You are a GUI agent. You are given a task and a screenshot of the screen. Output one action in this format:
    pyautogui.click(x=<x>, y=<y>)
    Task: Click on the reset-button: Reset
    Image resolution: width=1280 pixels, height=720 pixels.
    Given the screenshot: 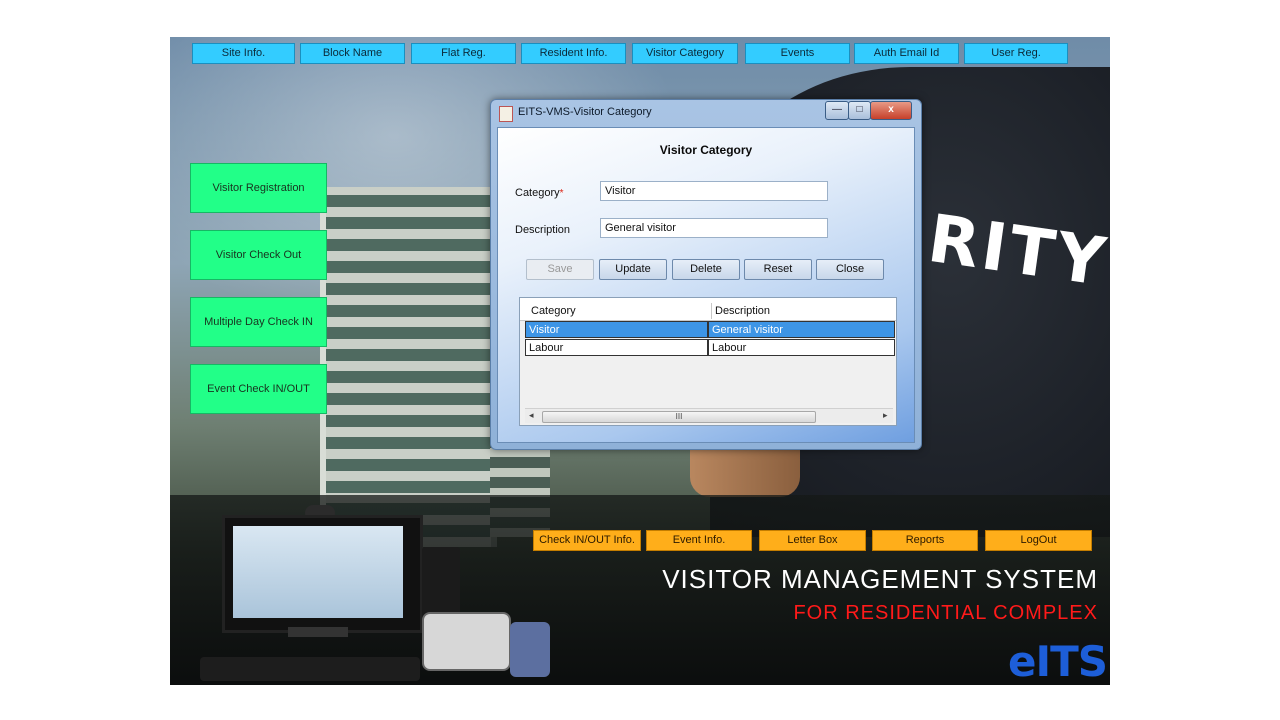 What is the action you would take?
    pyautogui.click(x=778, y=269)
    